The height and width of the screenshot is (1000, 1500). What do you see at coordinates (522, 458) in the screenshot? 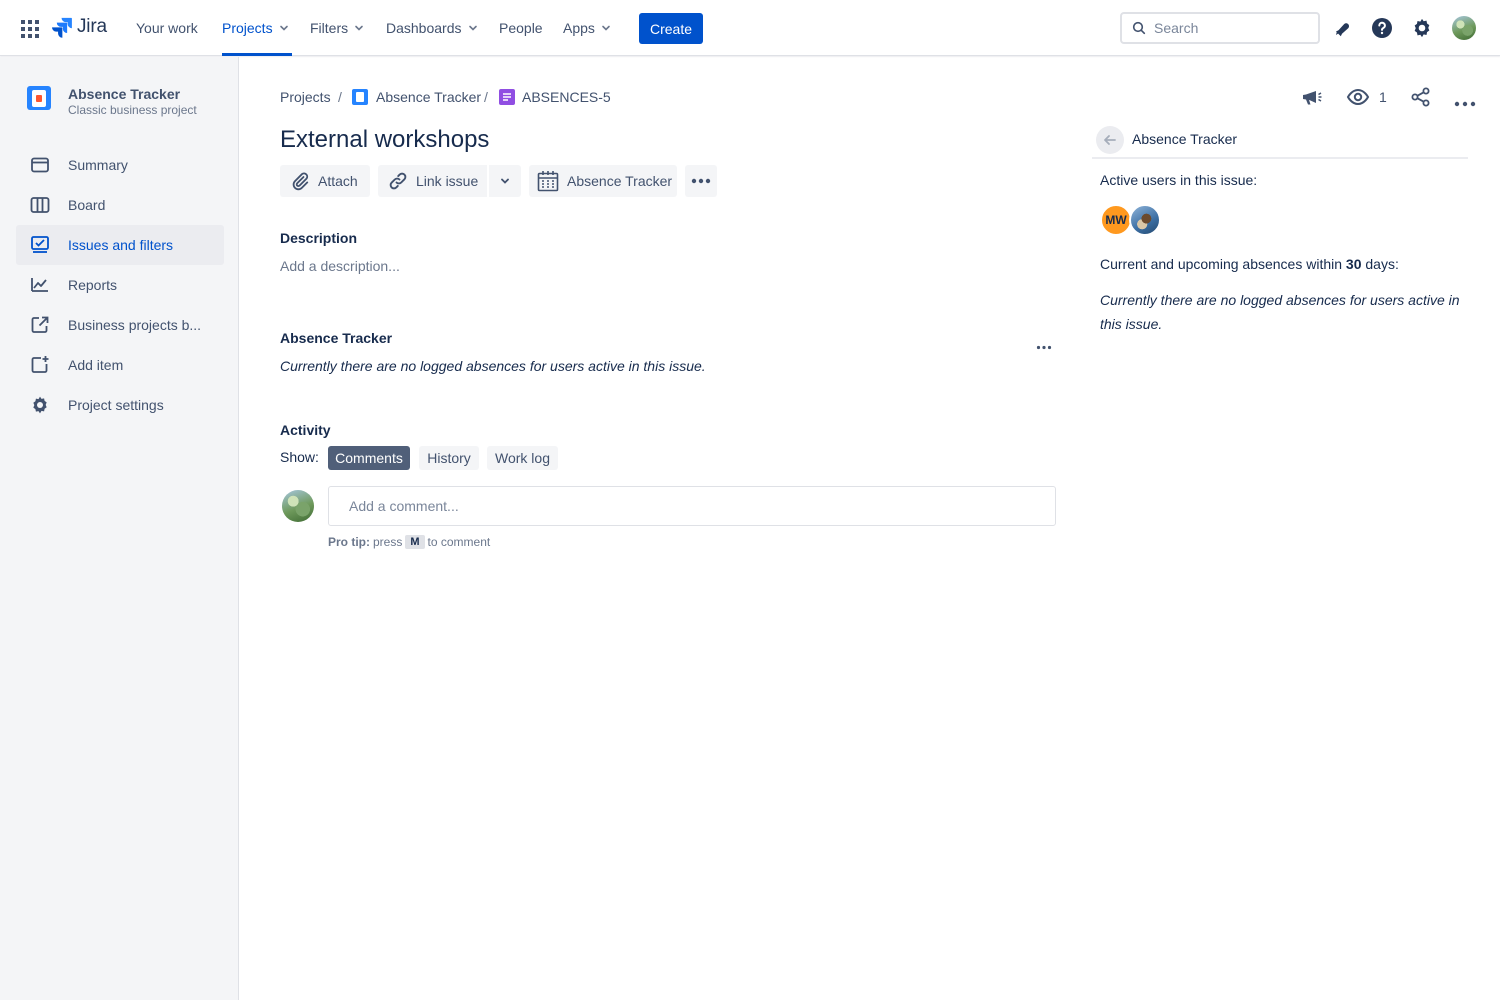
I see `activity-filter-work-log: Work log` at bounding box center [522, 458].